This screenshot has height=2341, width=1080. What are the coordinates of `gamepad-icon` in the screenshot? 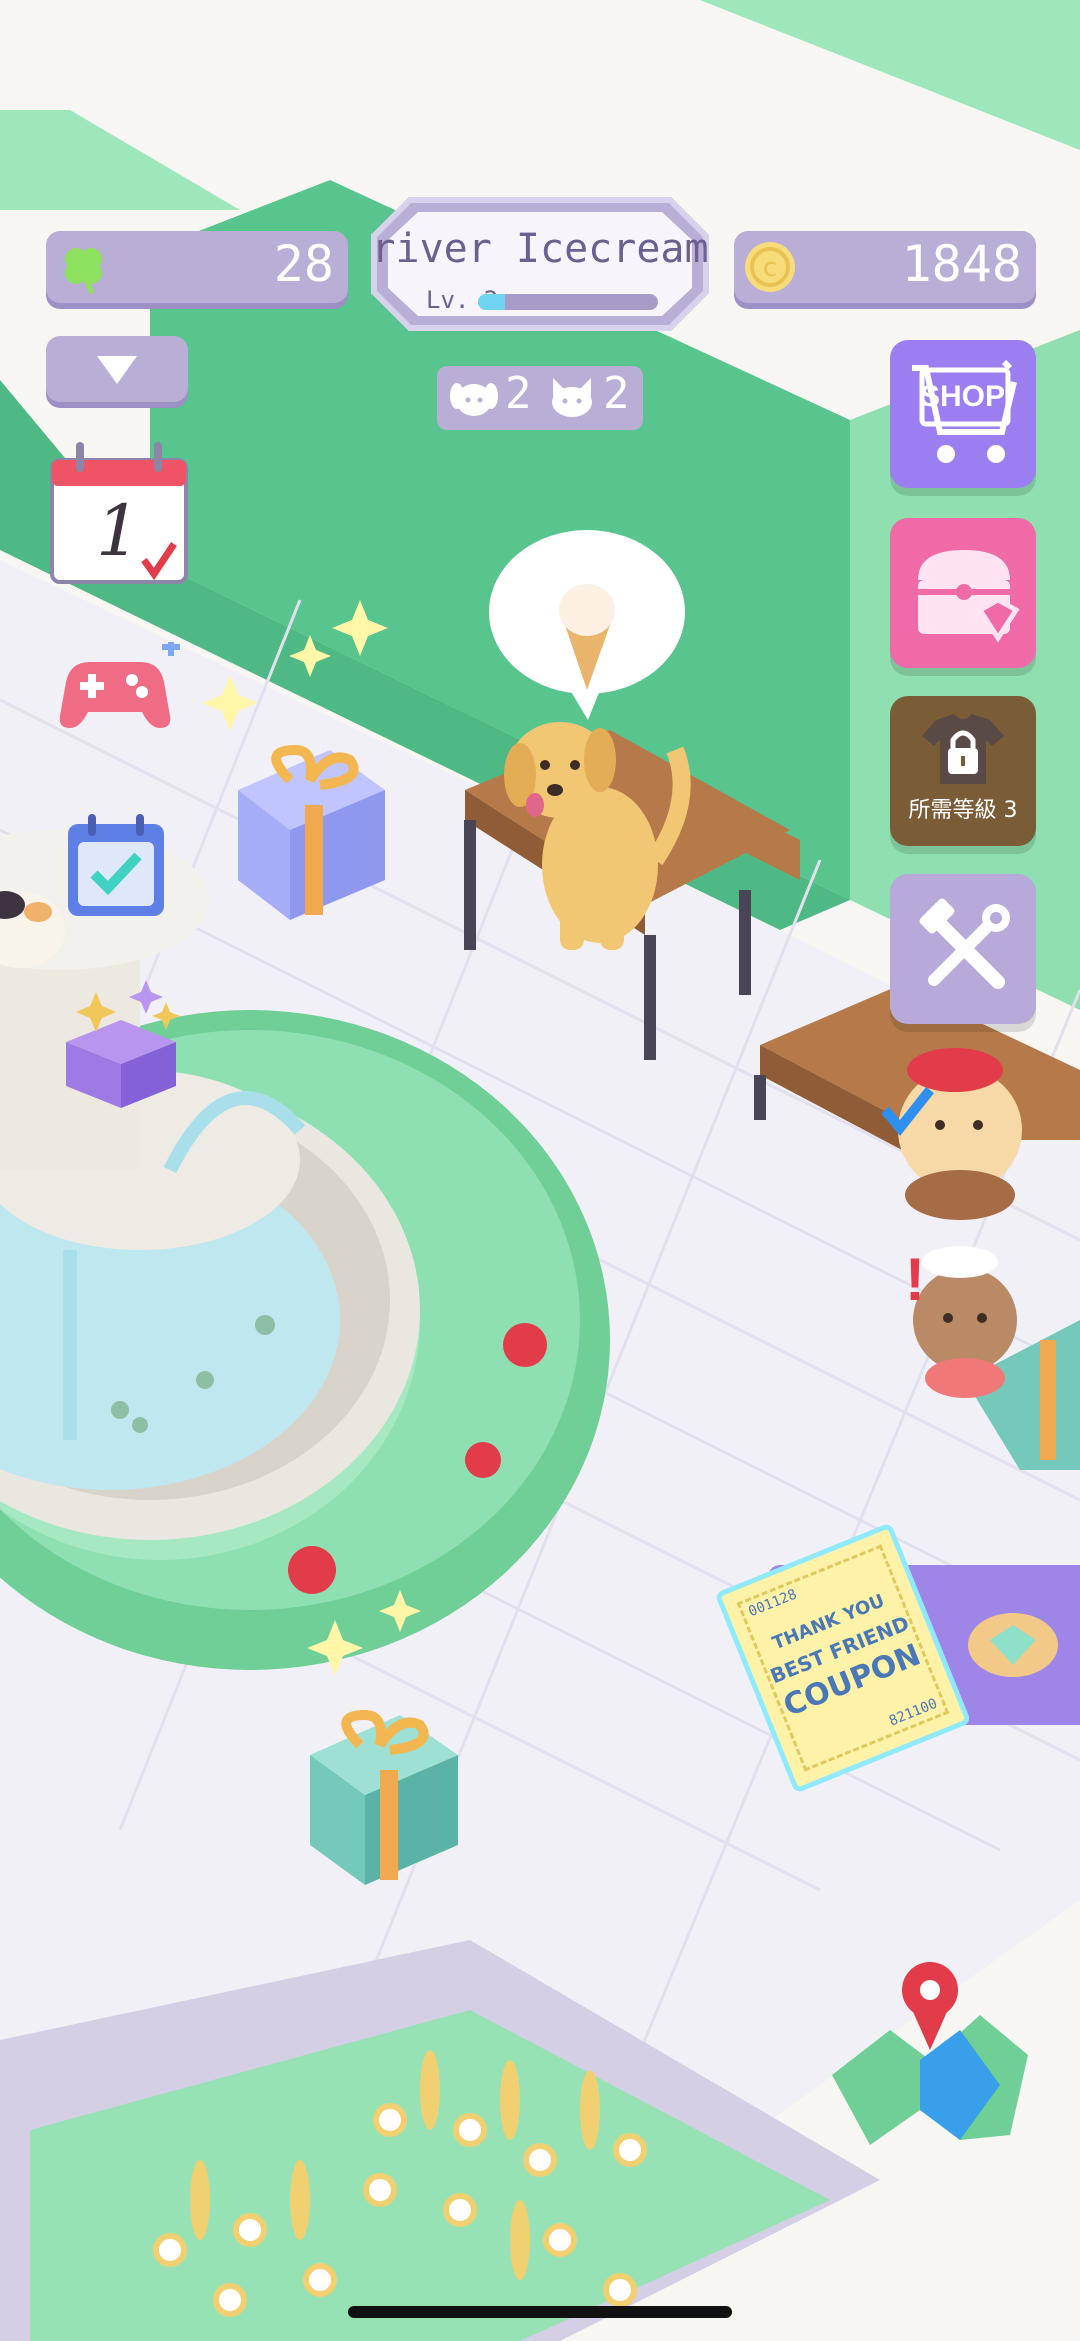 It's located at (118, 687).